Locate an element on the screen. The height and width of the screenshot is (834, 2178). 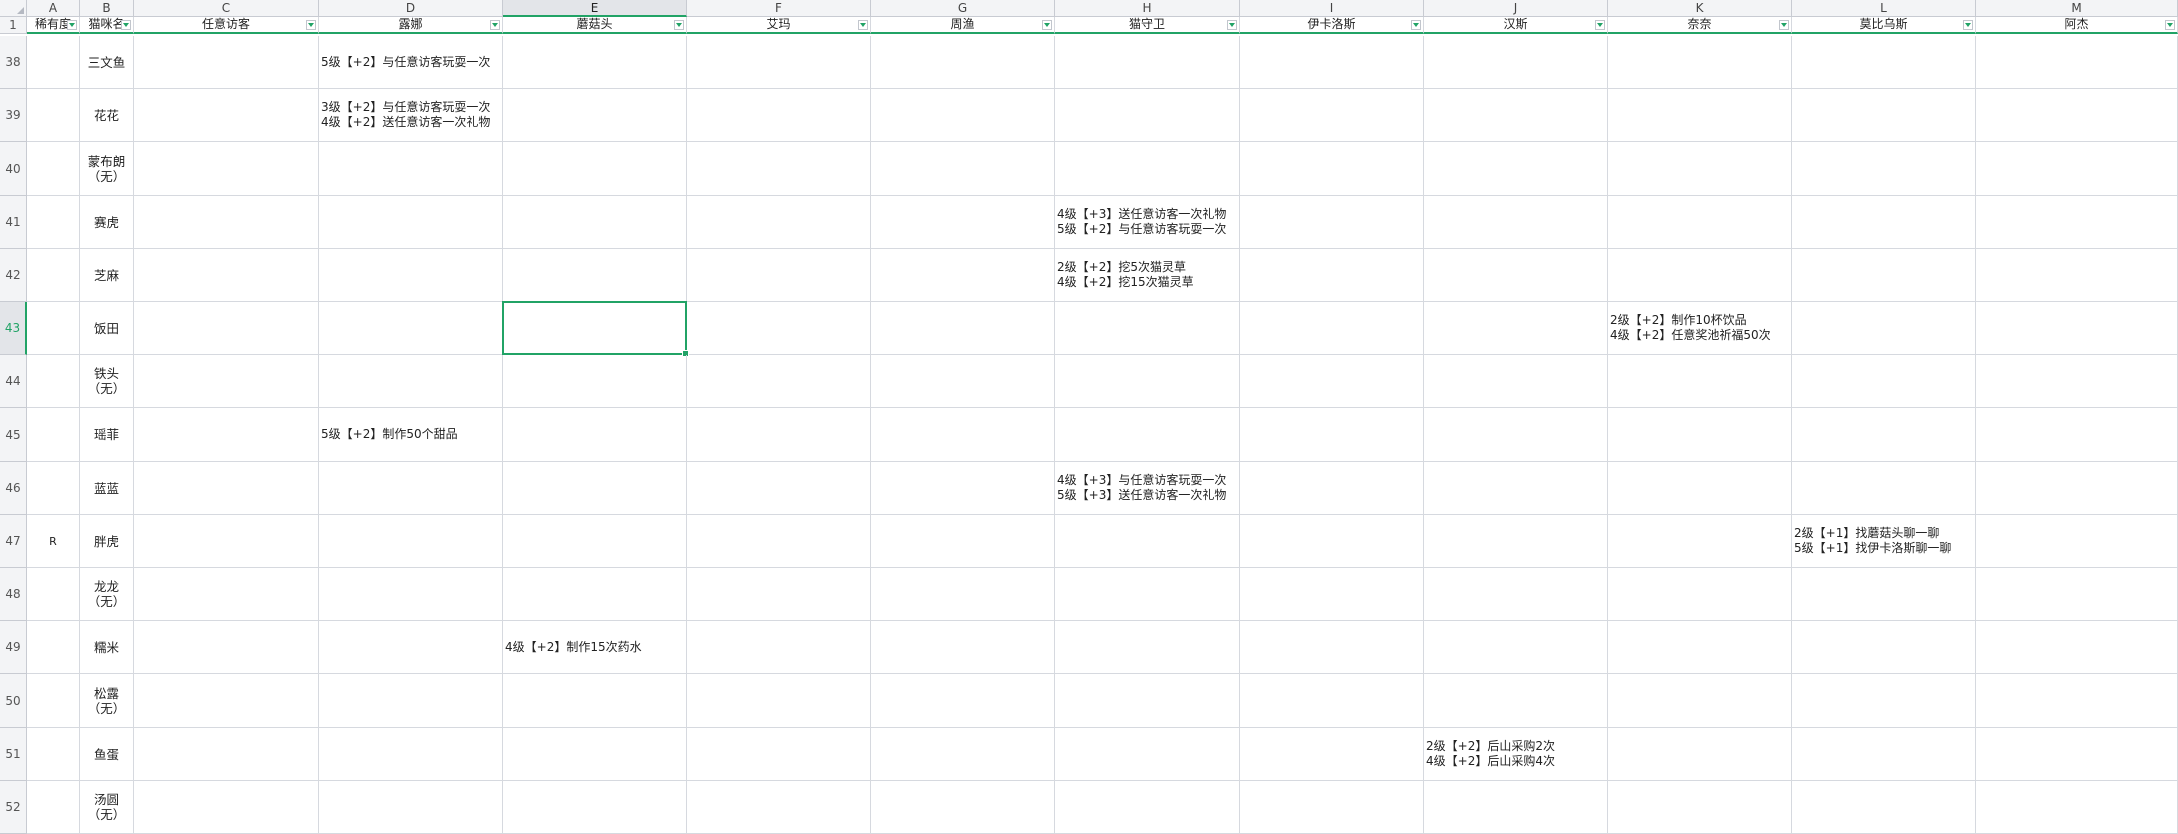
data-cell-h52 is located at coordinates (1147, 807).